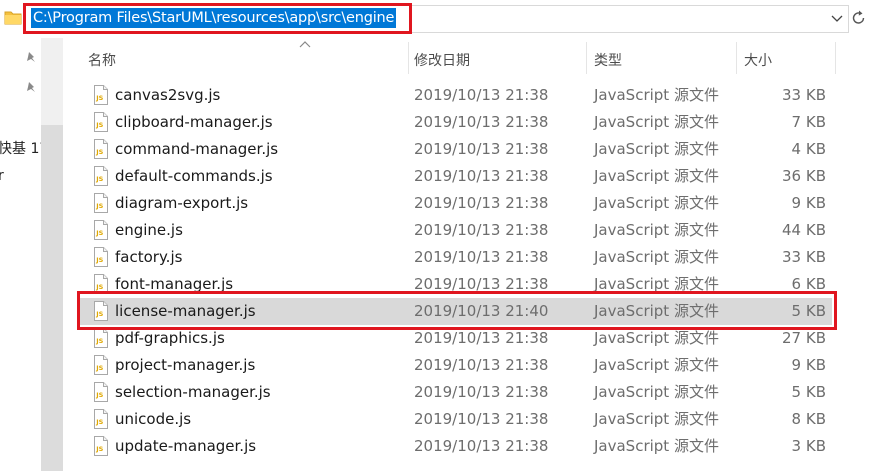  What do you see at coordinates (808, 446) in the screenshot?
I see `file-size: 3 KB` at bounding box center [808, 446].